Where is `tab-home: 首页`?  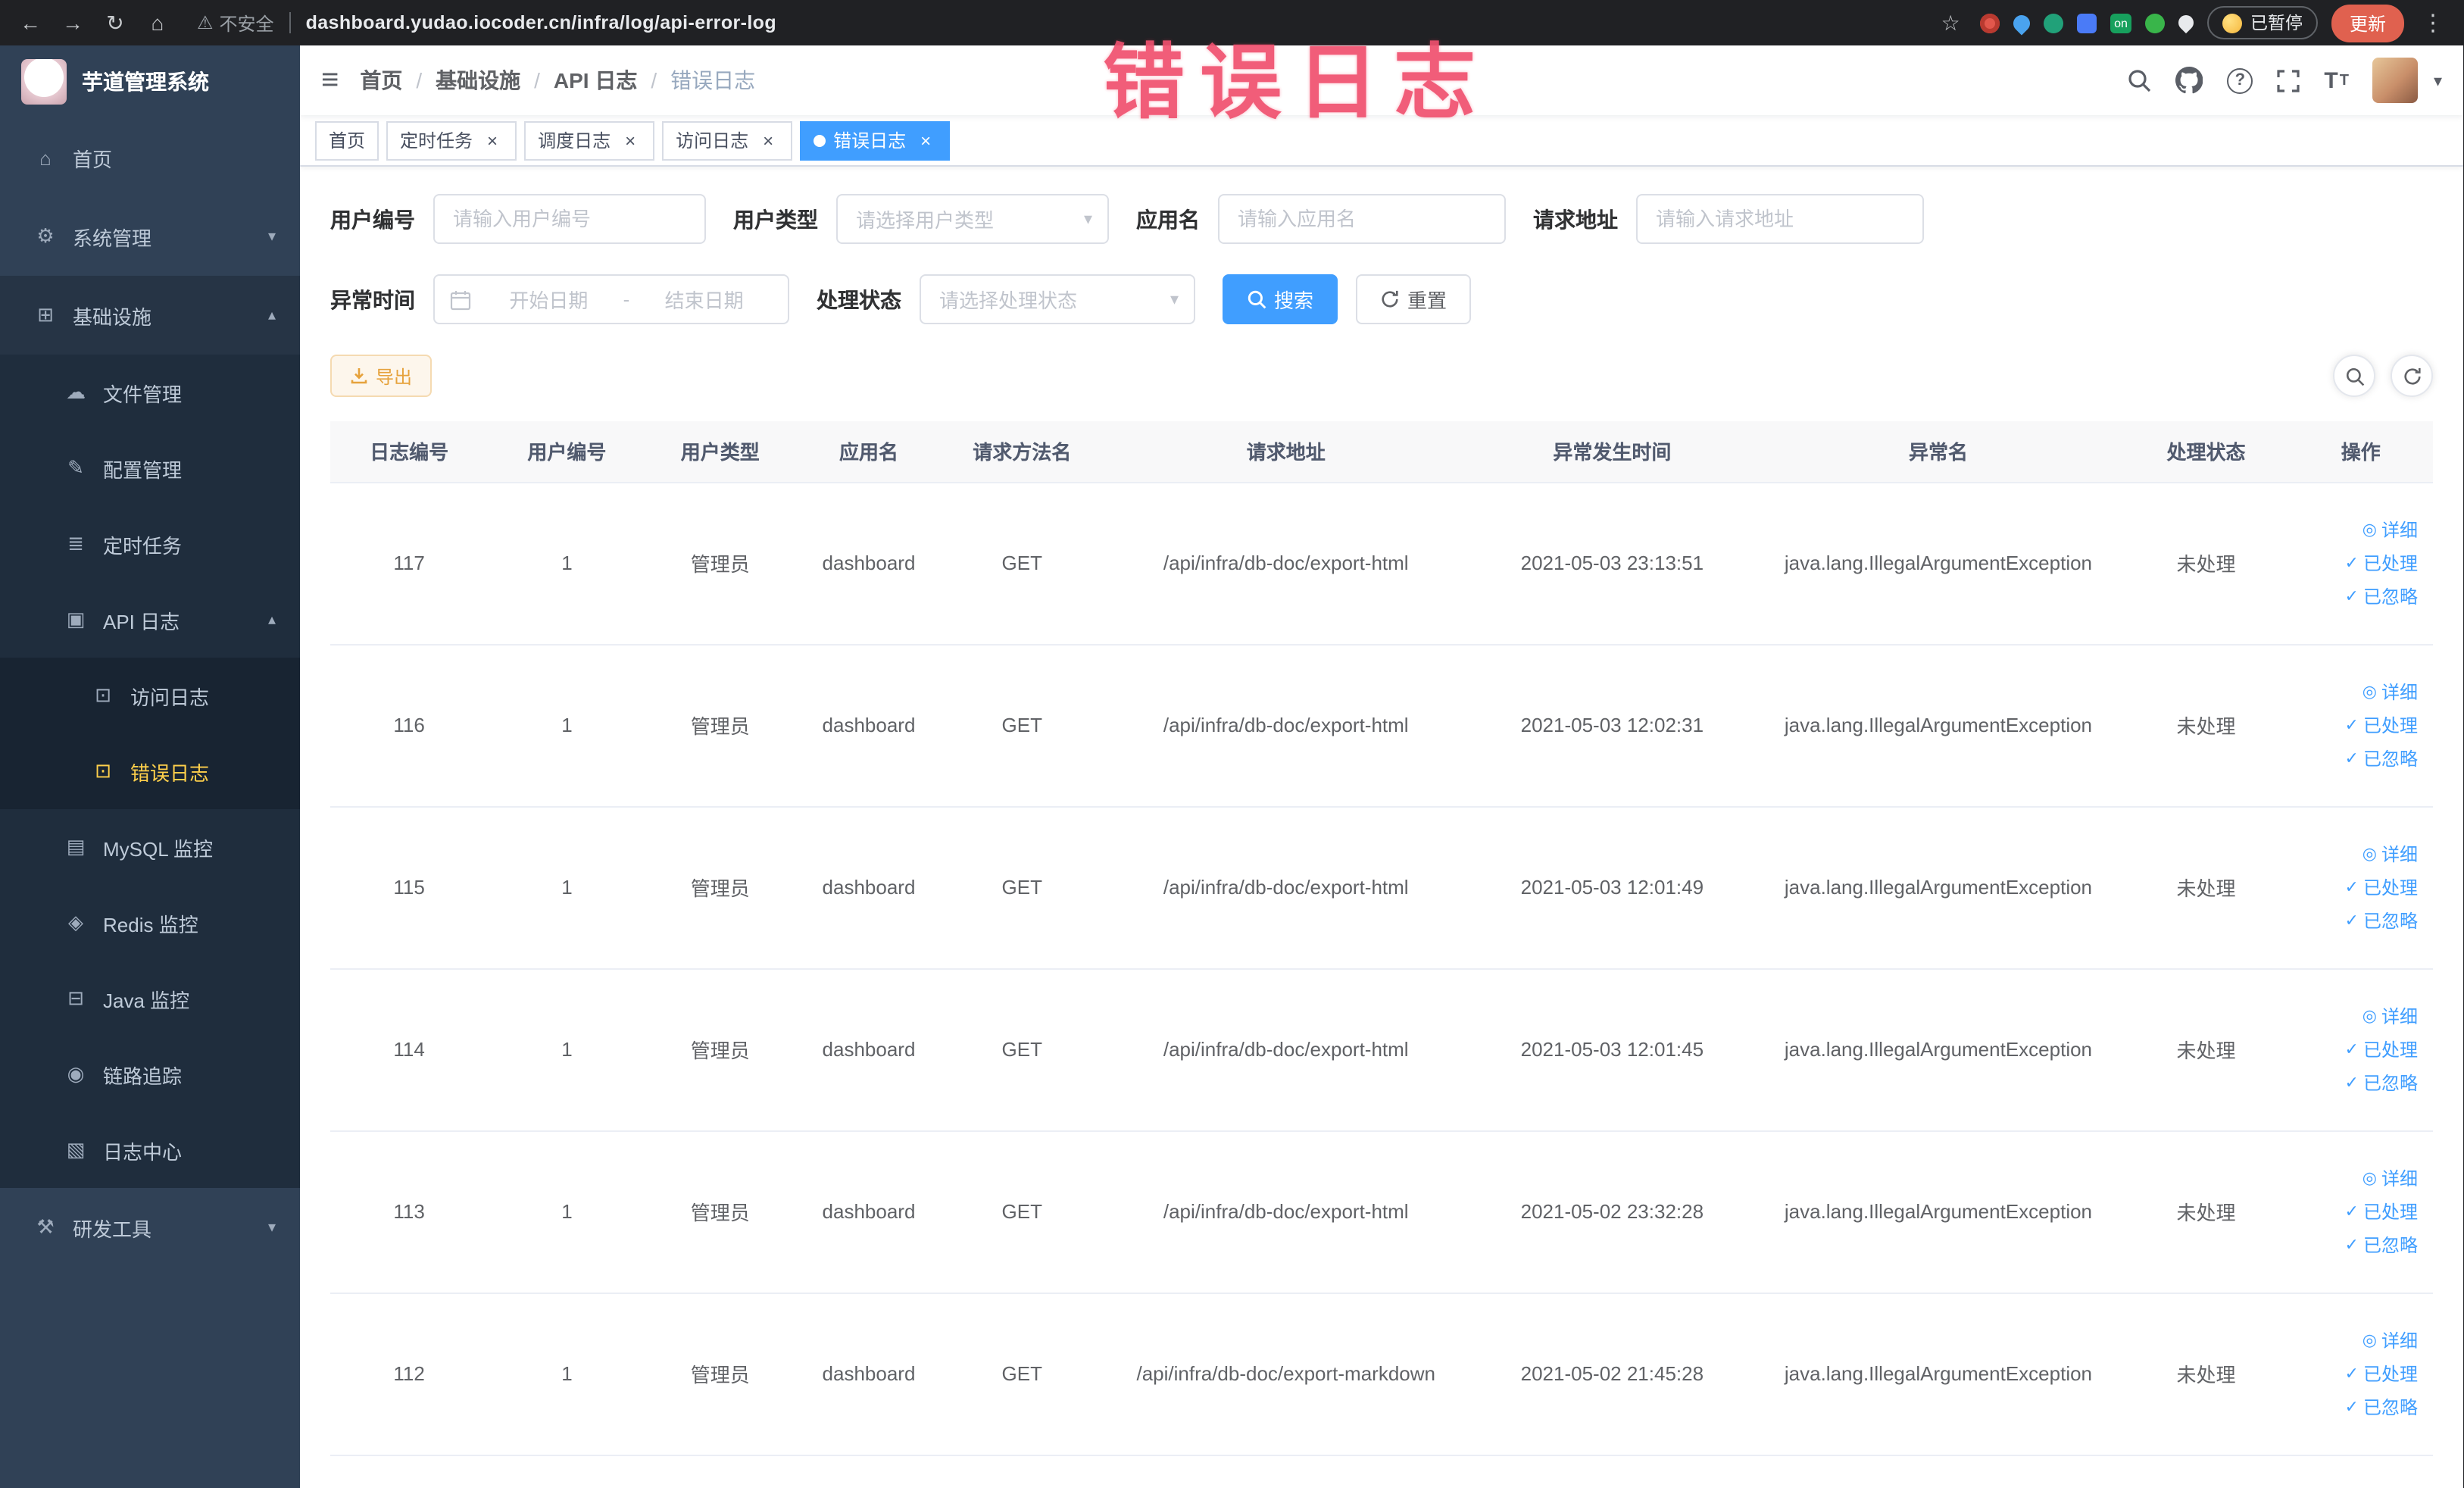
tab-home: 首页 is located at coordinates (347, 140).